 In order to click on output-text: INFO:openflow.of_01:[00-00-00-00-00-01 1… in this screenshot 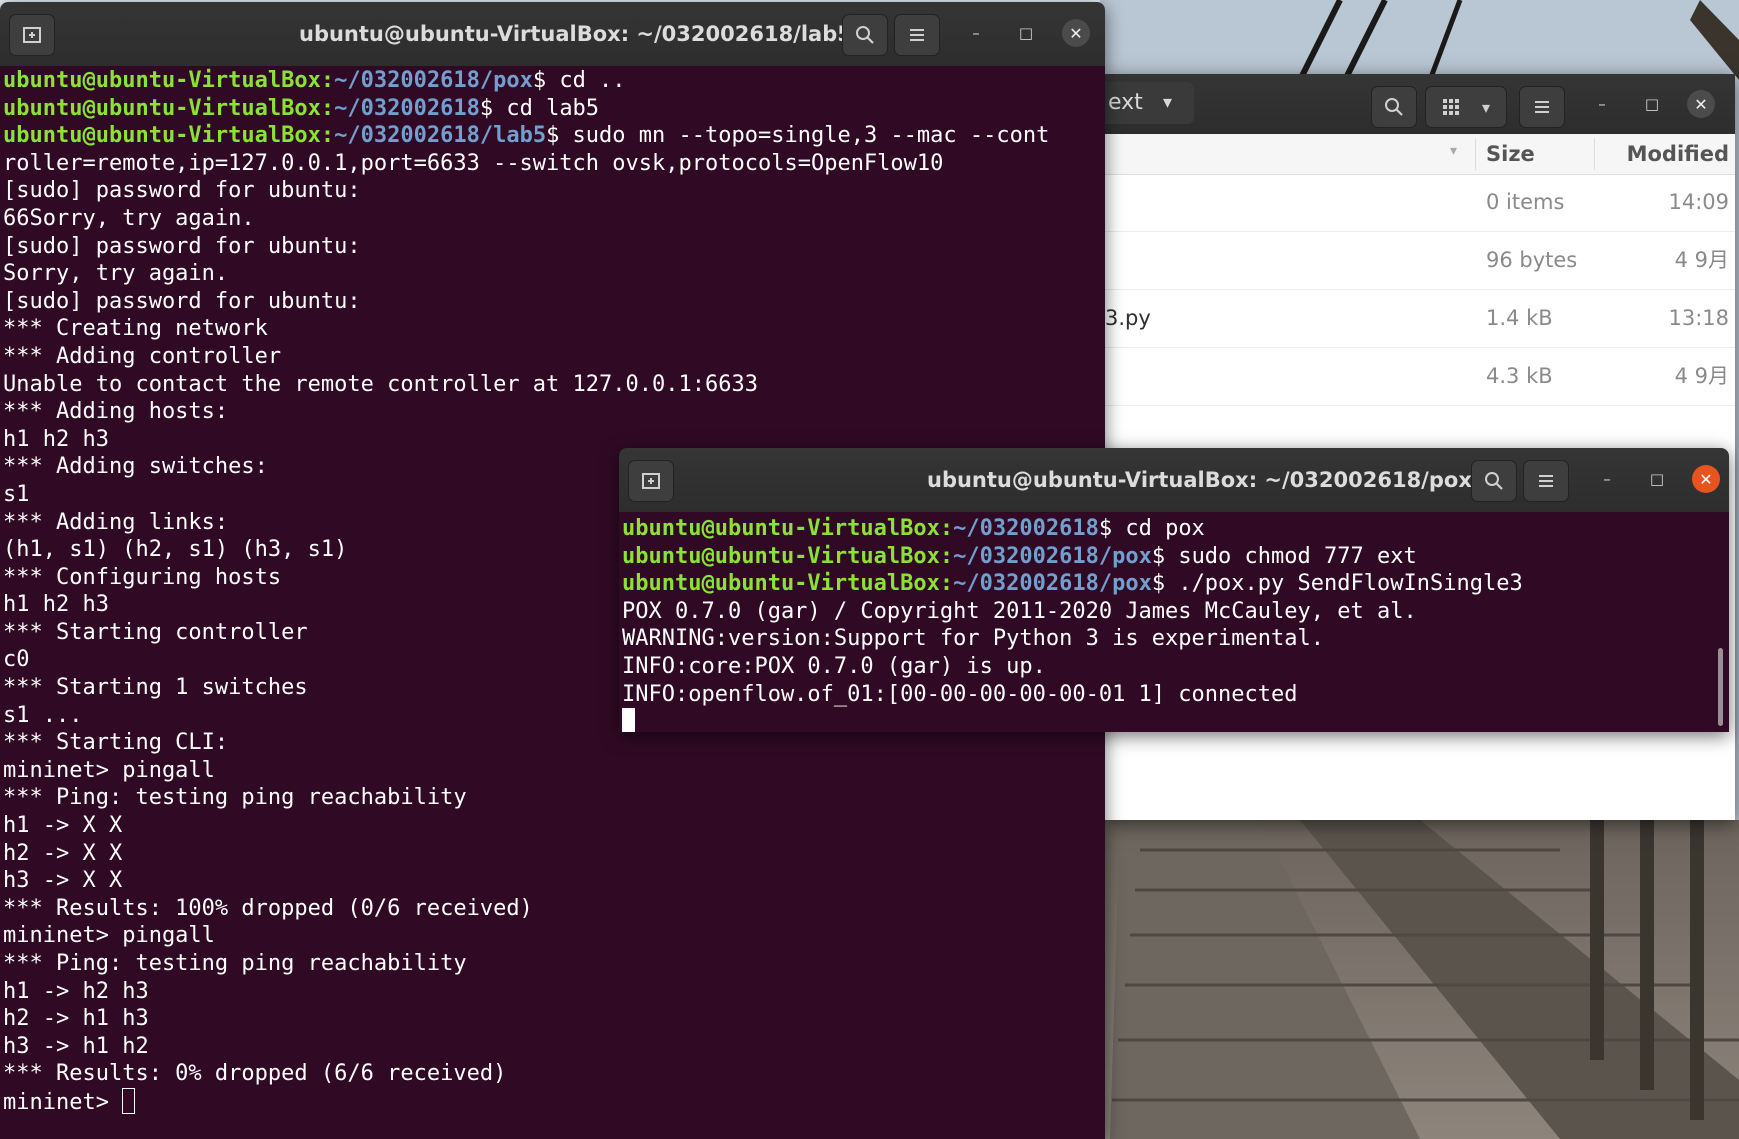, I will do `click(960, 694)`.